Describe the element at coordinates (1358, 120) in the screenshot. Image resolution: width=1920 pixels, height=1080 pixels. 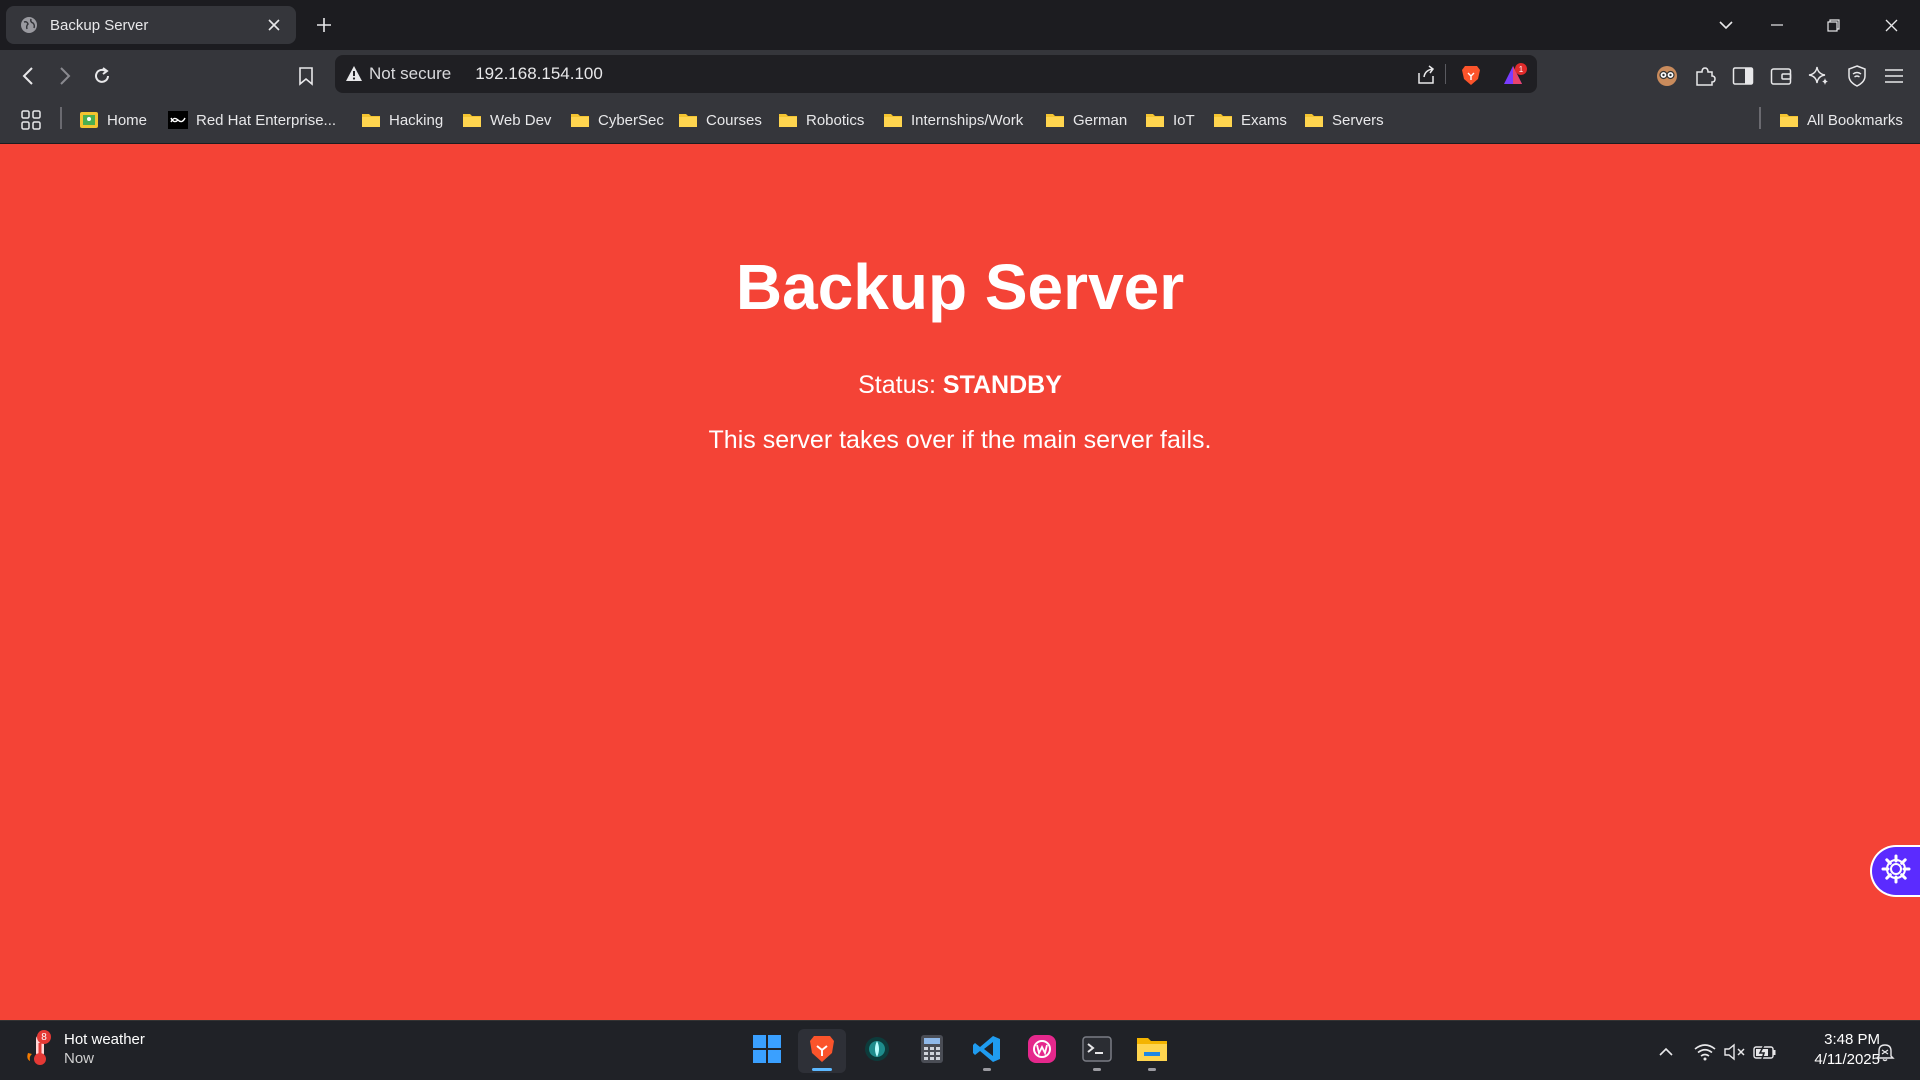
I see `bookmark-label: Servers` at that location.